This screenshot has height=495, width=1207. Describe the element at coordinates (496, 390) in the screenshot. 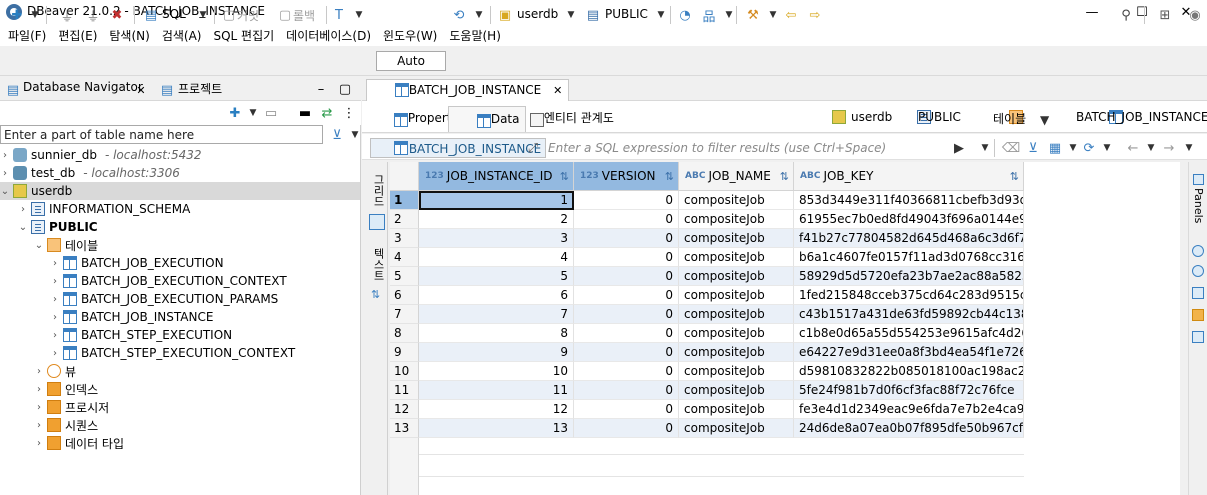

I see `cell-job-instance-id: 11` at that location.